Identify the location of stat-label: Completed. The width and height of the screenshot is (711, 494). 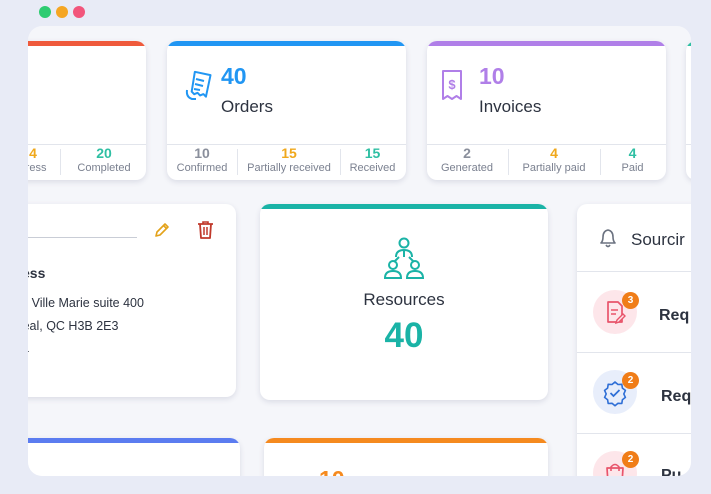
(104, 168).